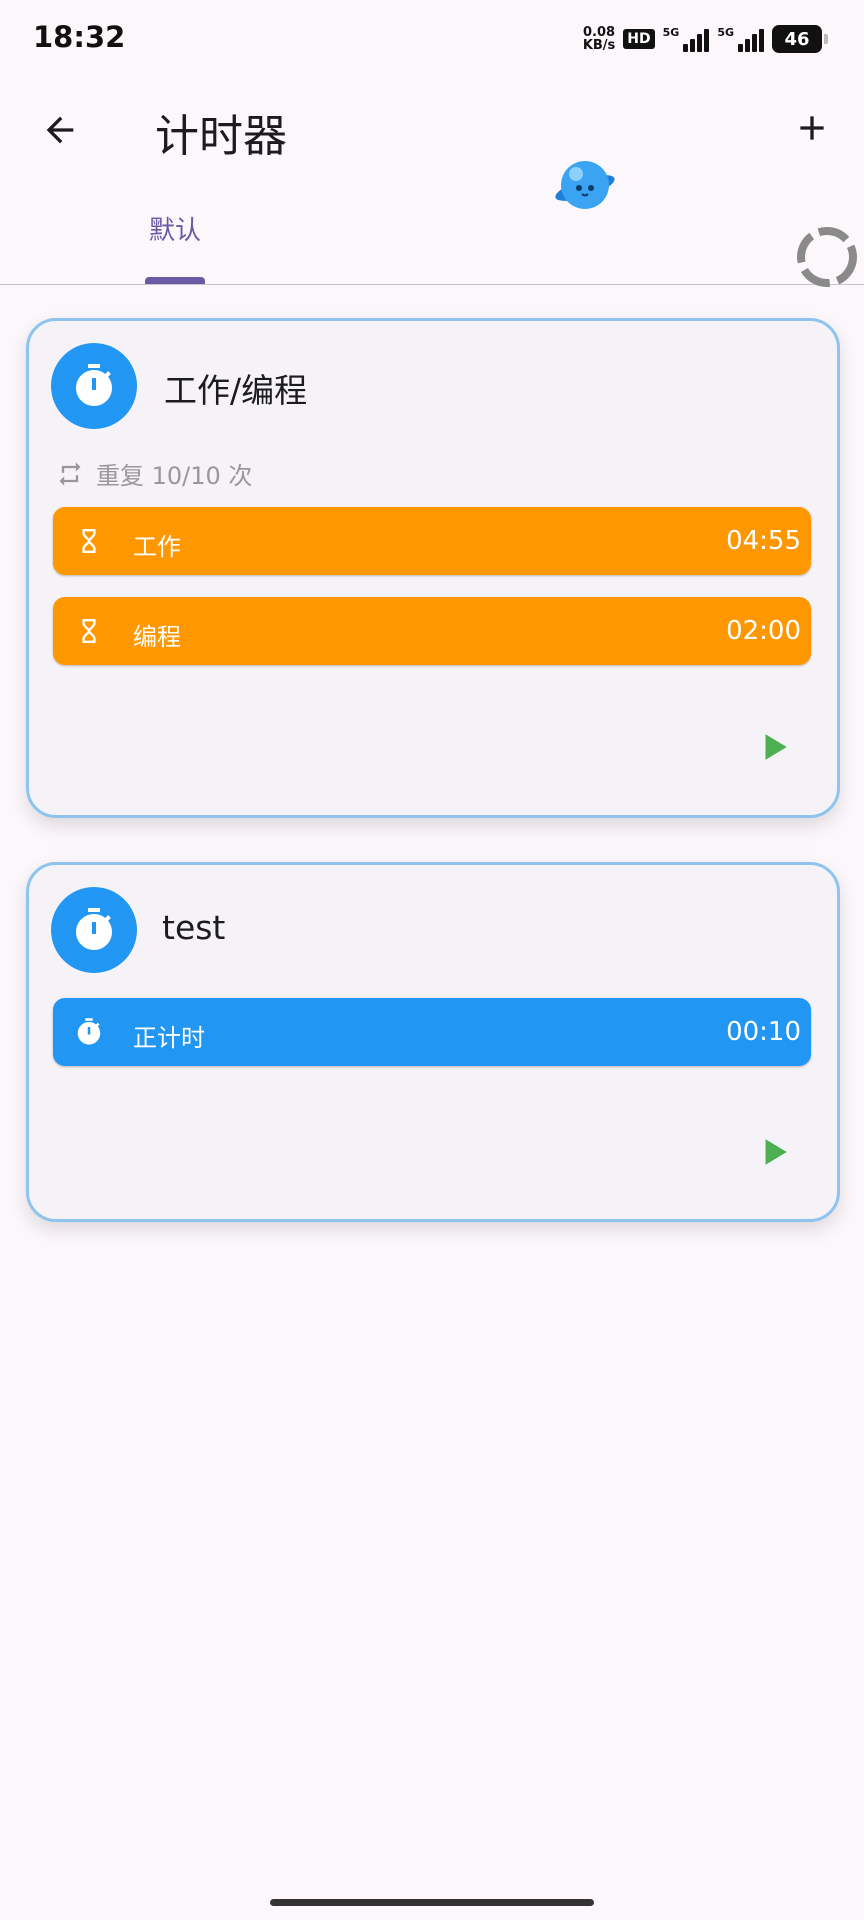 Image resolution: width=864 pixels, height=1920 pixels. What do you see at coordinates (827, 257) in the screenshot?
I see `loading-spinner-icon` at bounding box center [827, 257].